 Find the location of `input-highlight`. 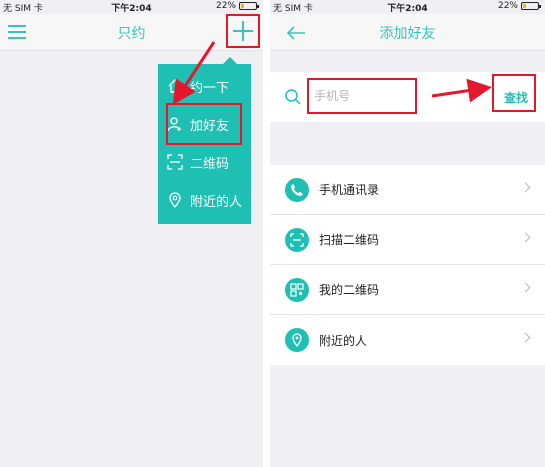

input-highlight is located at coordinates (362, 96).